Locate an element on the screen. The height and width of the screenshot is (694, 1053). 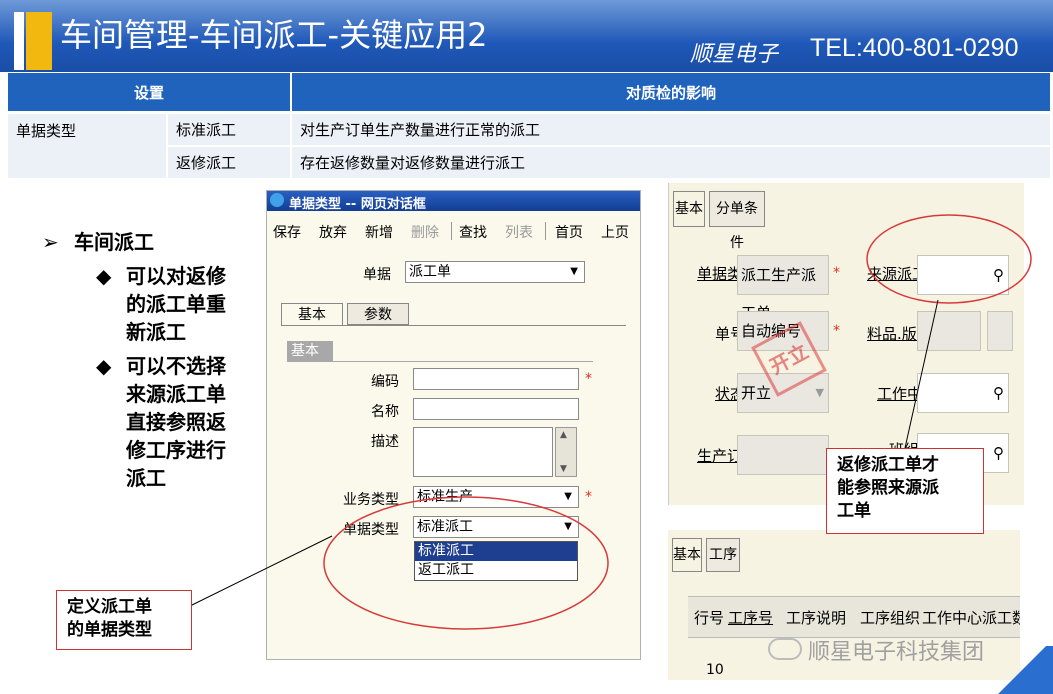
corner-decoration is located at coordinates (1021, 670).